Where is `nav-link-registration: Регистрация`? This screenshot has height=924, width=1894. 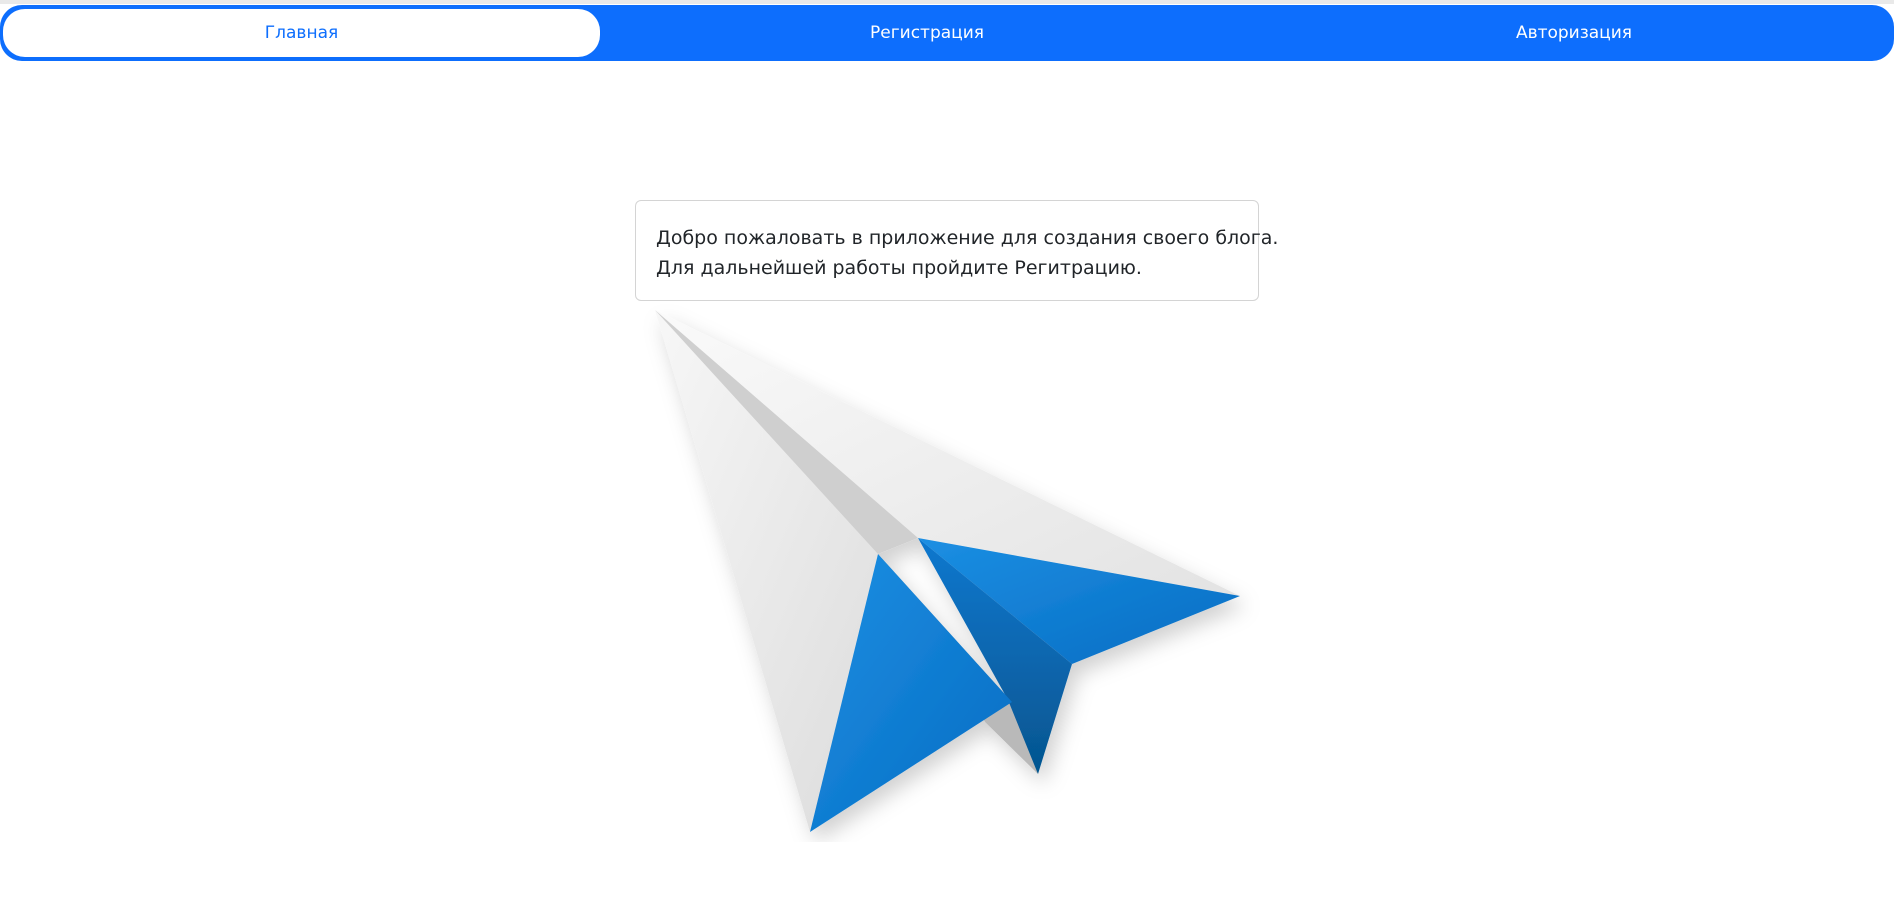
nav-link-registration: Регистрация is located at coordinates (927, 33).